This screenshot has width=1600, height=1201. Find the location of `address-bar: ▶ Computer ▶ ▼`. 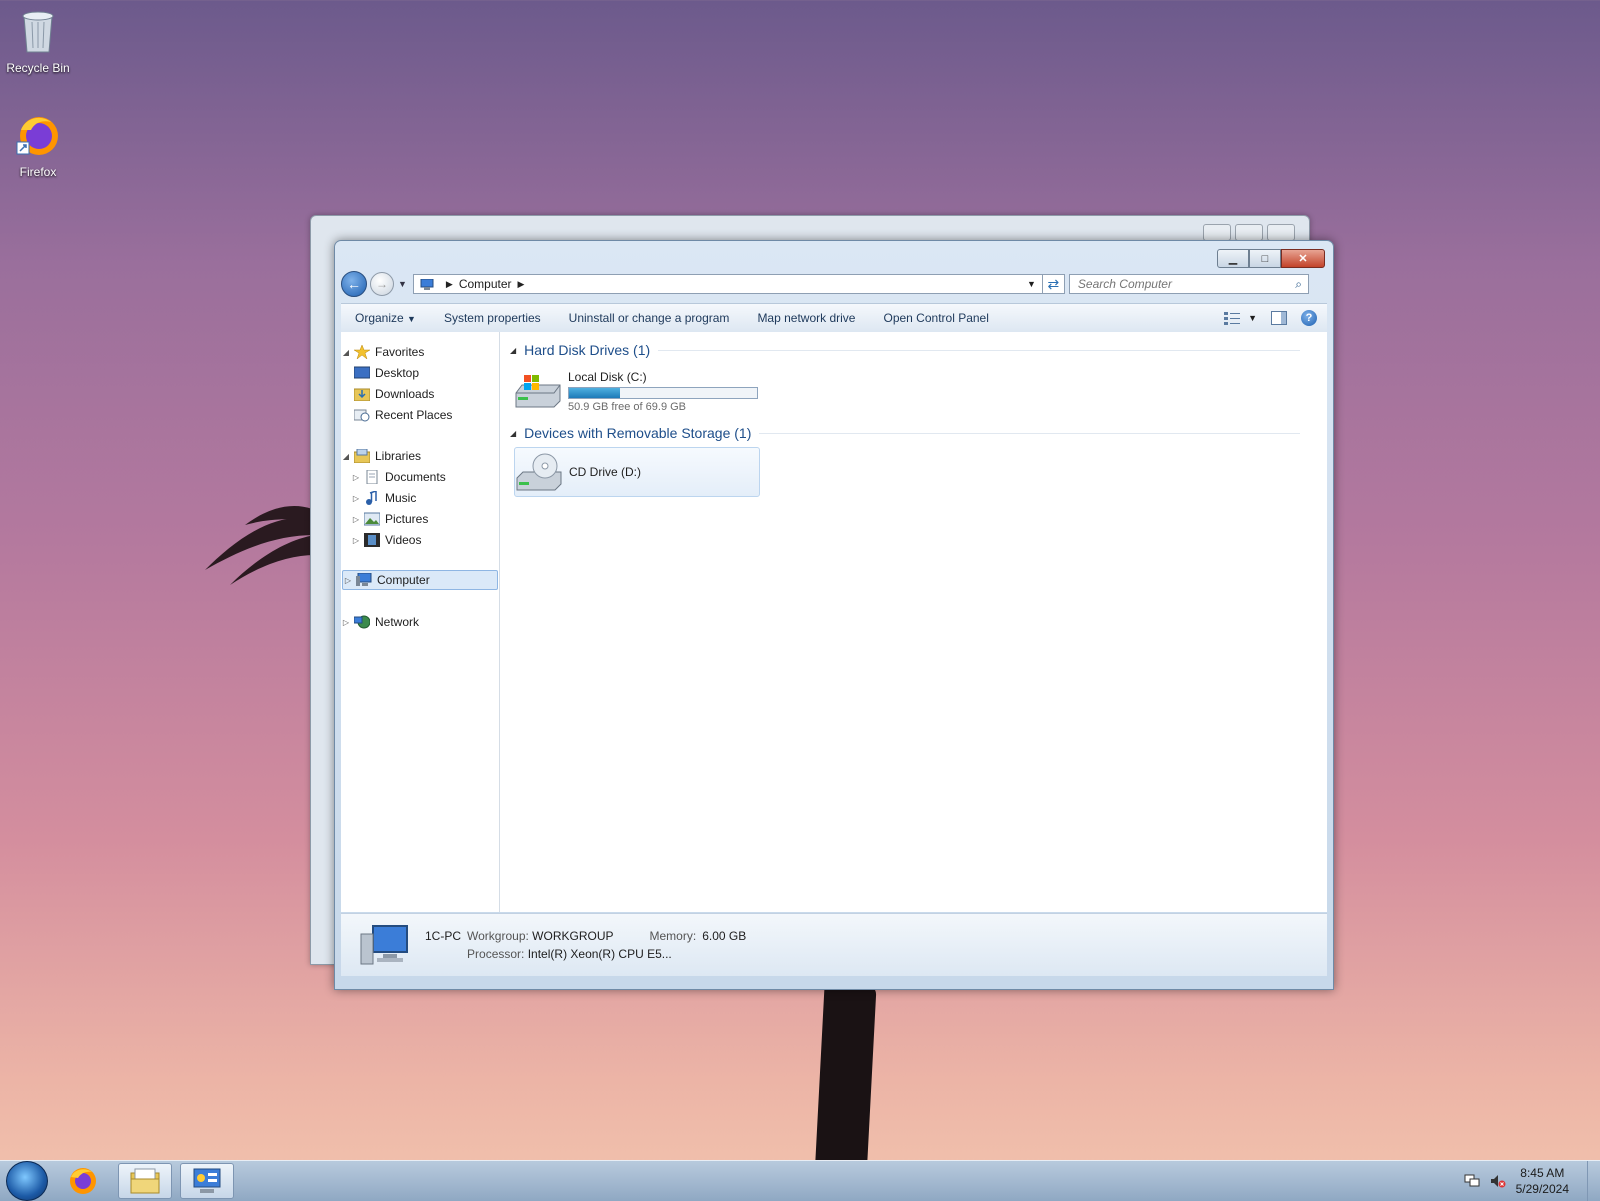

address-bar: ▶ Computer ▶ ▼ is located at coordinates (727, 284).